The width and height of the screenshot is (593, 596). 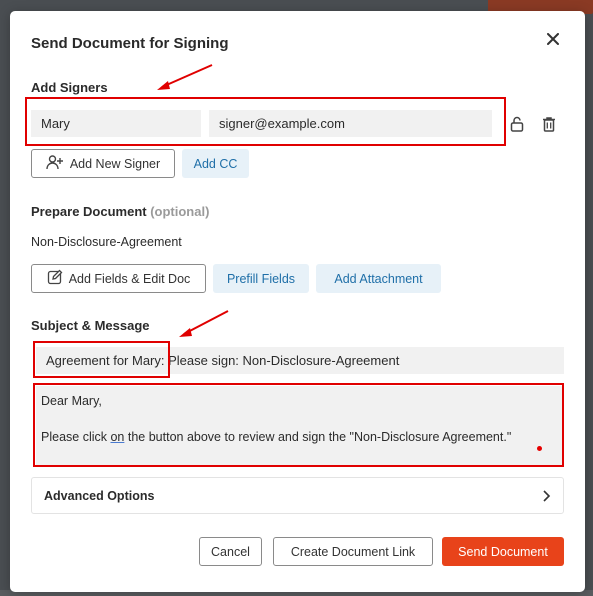 I want to click on prepare-document-label: Prepare Document, so click(x=89, y=211).